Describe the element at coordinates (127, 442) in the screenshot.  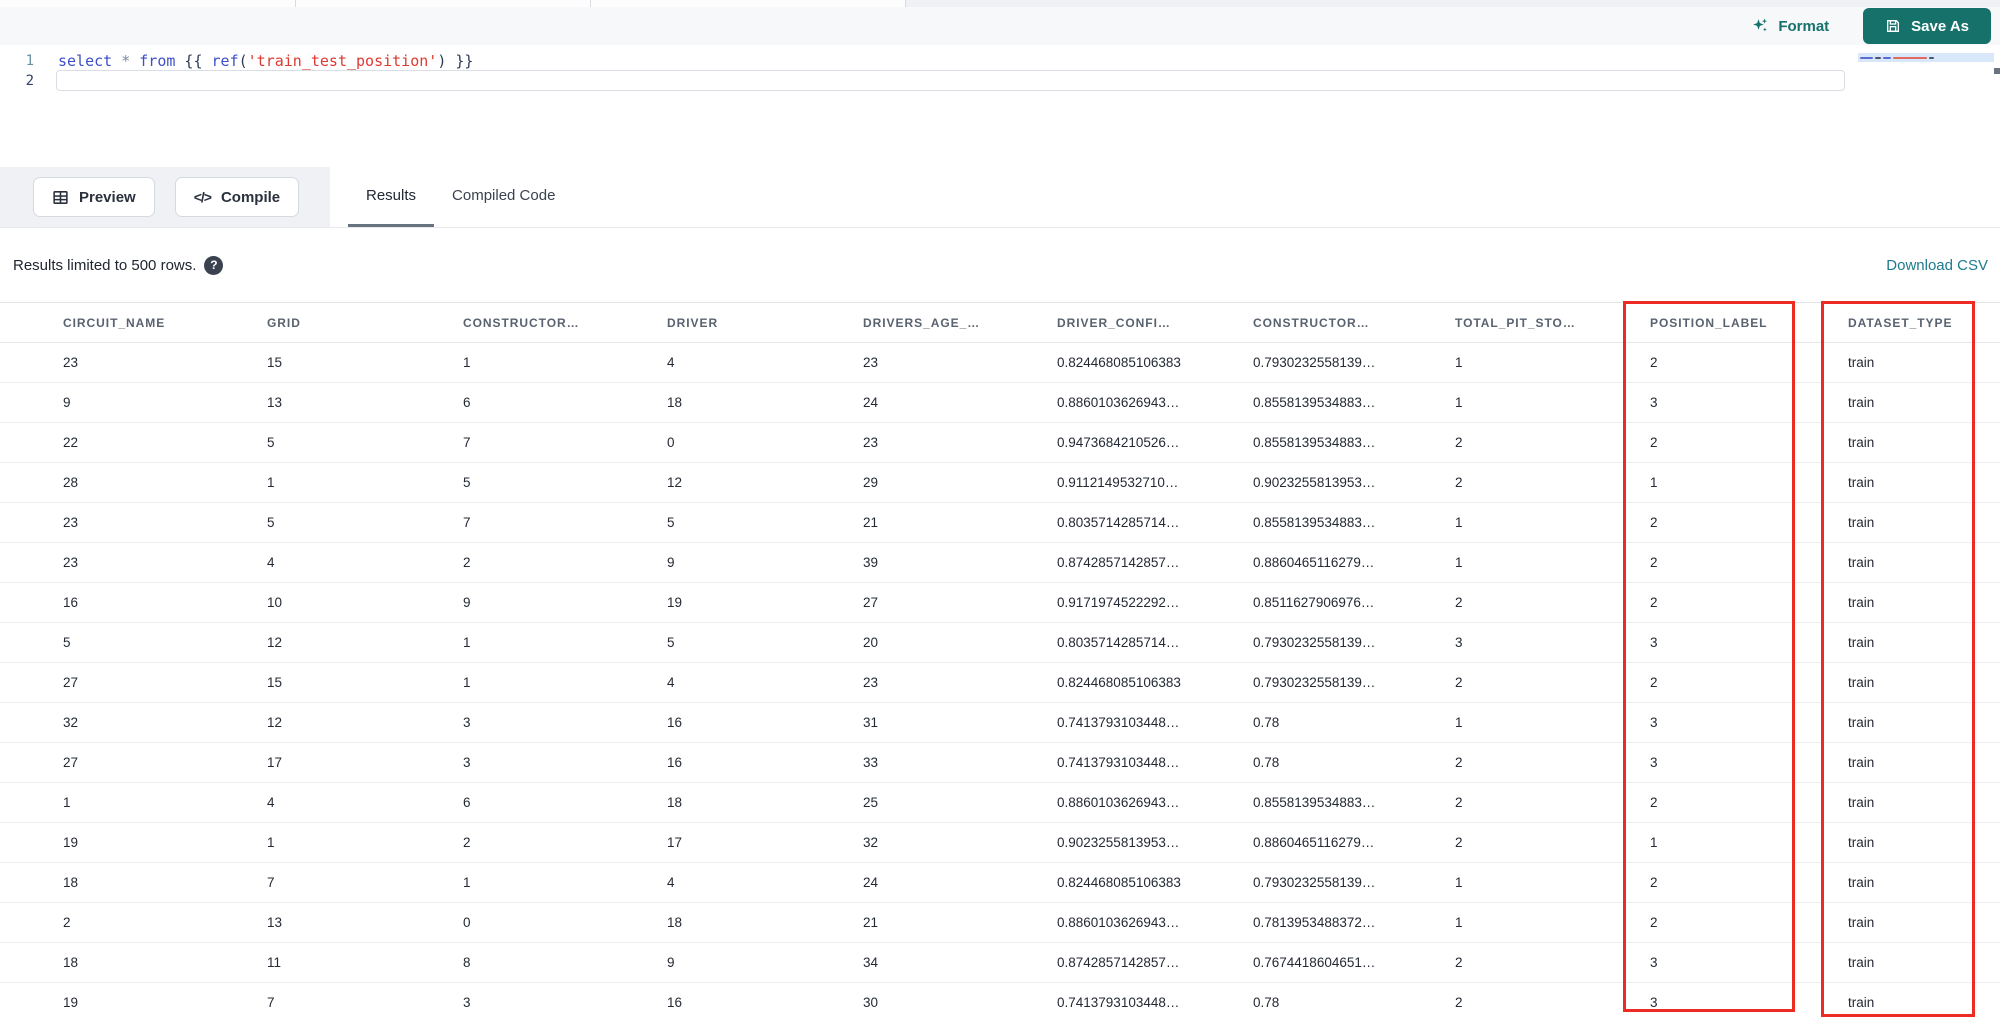
I see `table-cell: 22` at that location.